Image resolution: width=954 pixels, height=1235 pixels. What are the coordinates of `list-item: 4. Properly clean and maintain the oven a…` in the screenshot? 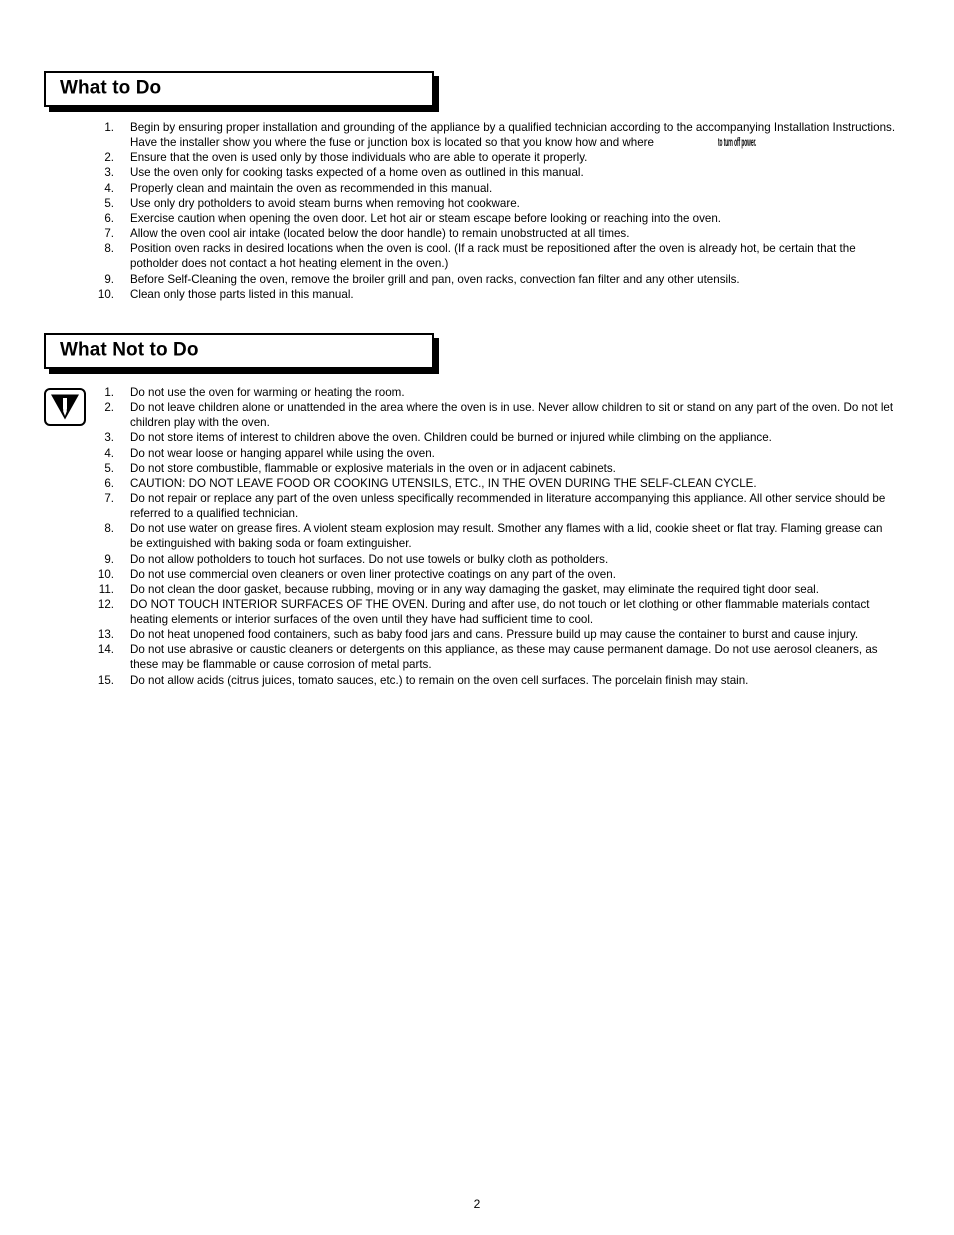 It's located at (495, 188).